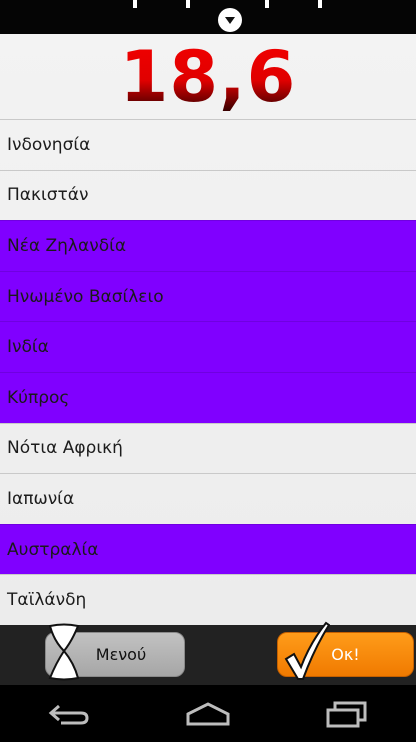 The height and width of the screenshot is (742, 416). What do you see at coordinates (41, 498) in the screenshot?
I see `list-item-label: Ιαπωνία` at bounding box center [41, 498].